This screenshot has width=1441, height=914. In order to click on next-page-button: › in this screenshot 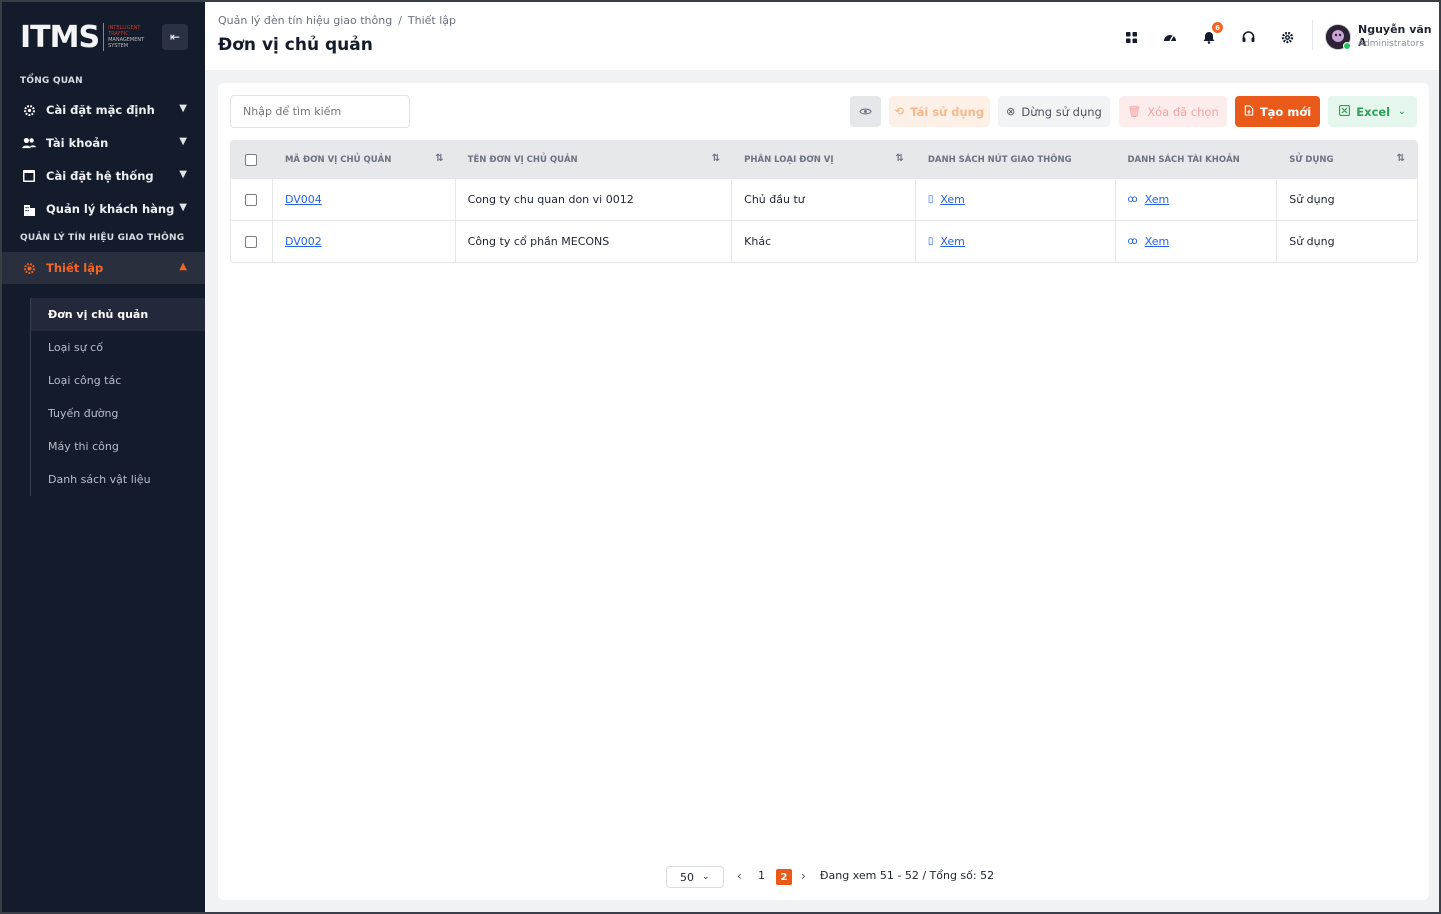, I will do `click(803, 876)`.